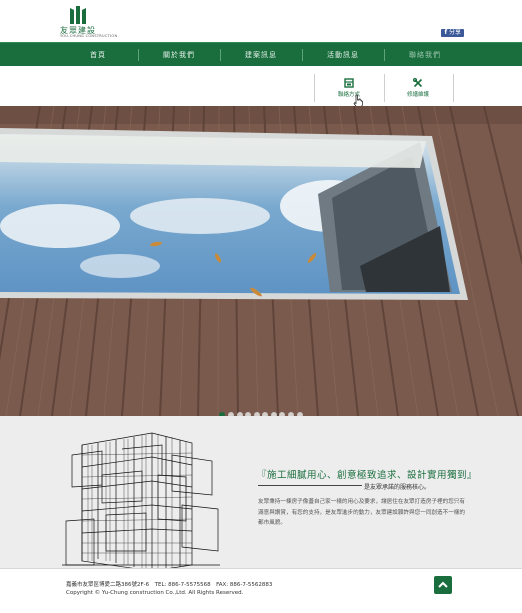 The height and width of the screenshot is (613, 522). I want to click on chevron-up-icon, so click(443, 584).